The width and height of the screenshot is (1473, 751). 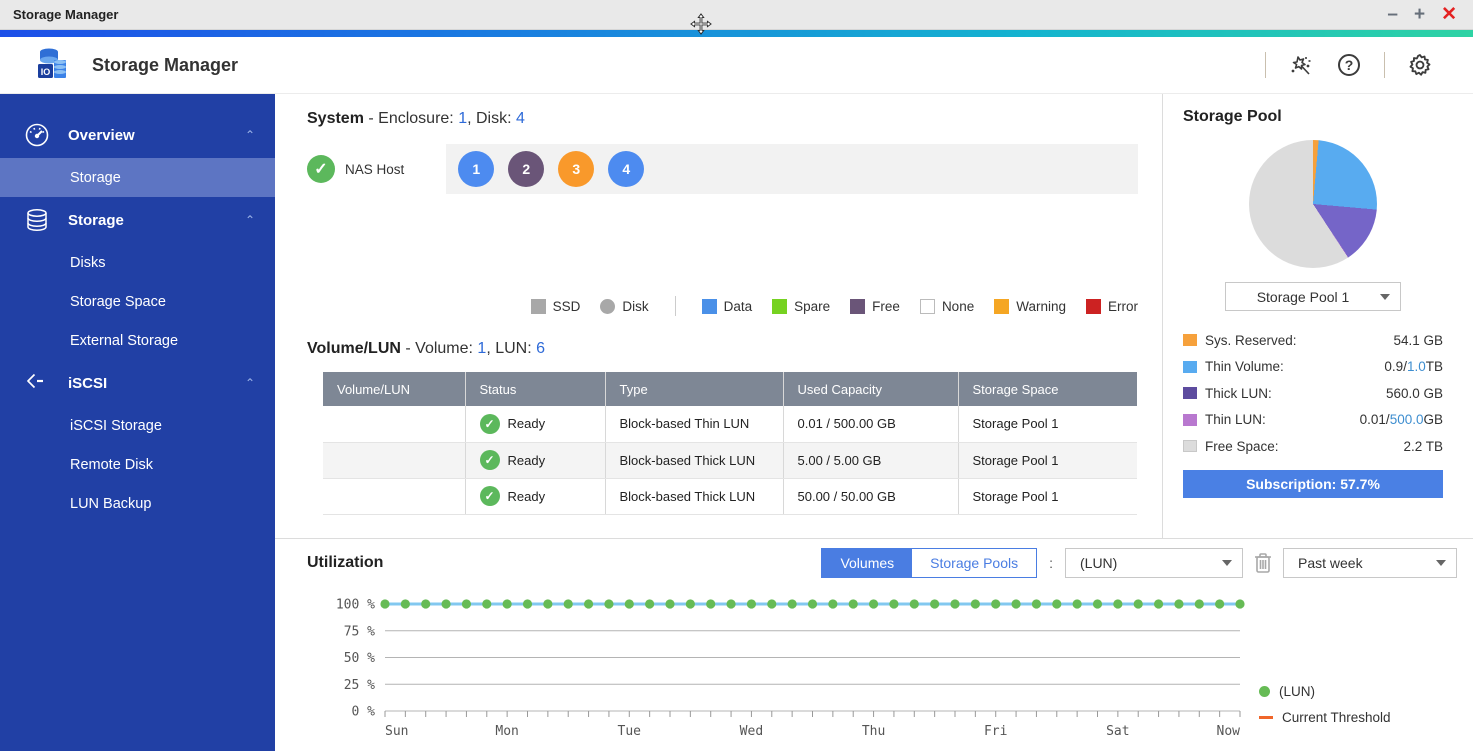 I want to click on system-subtitle: - Enclosure:, so click(x=411, y=118).